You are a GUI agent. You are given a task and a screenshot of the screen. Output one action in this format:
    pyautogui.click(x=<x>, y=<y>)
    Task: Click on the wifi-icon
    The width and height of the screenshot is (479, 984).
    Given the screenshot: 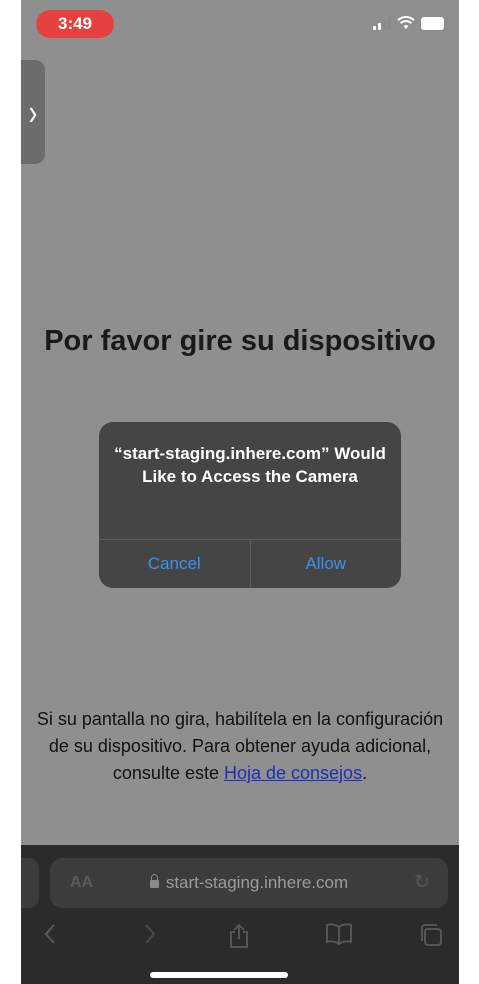 What is the action you would take?
    pyautogui.click(x=406, y=23)
    